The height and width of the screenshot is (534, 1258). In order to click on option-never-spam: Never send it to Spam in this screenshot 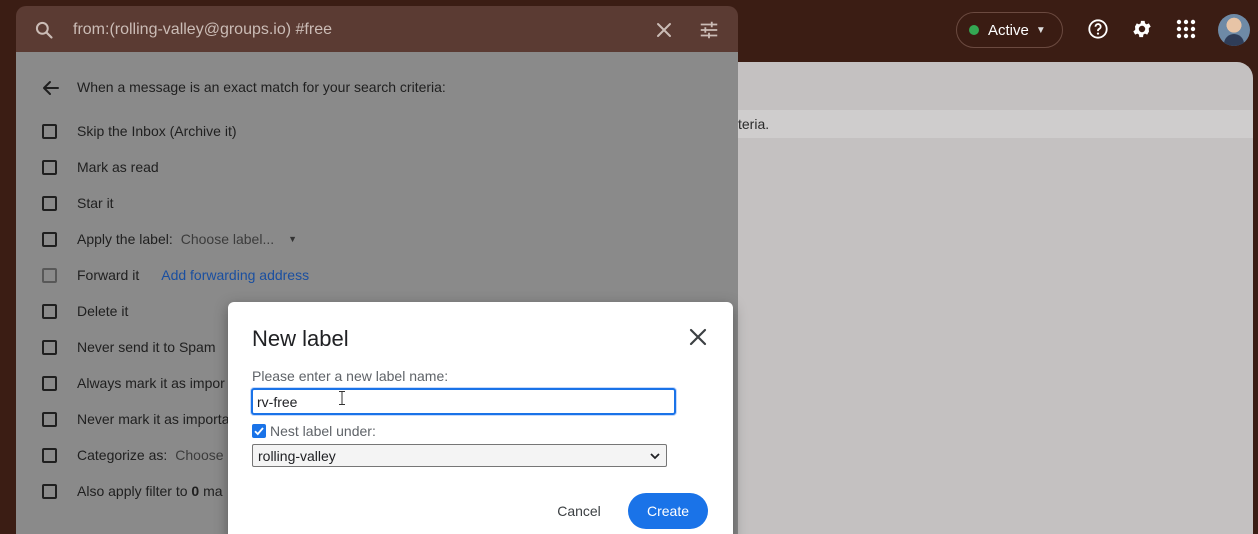, I will do `click(129, 347)`.